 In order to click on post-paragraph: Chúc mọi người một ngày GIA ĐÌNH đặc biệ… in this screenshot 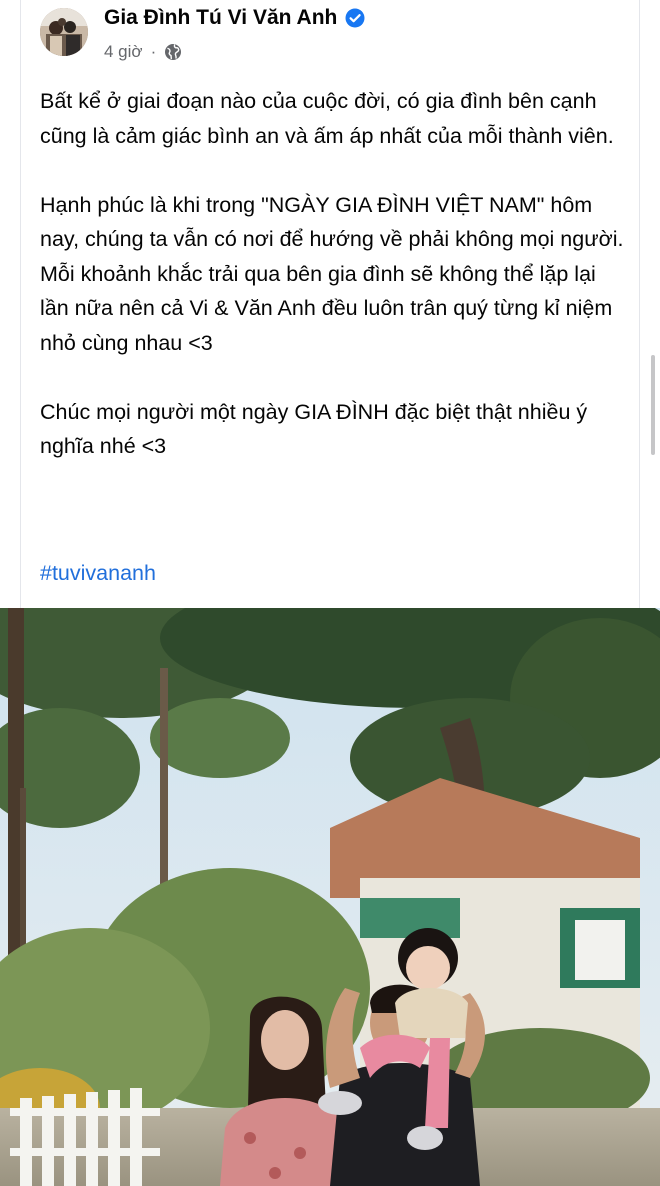, I will do `click(314, 429)`.